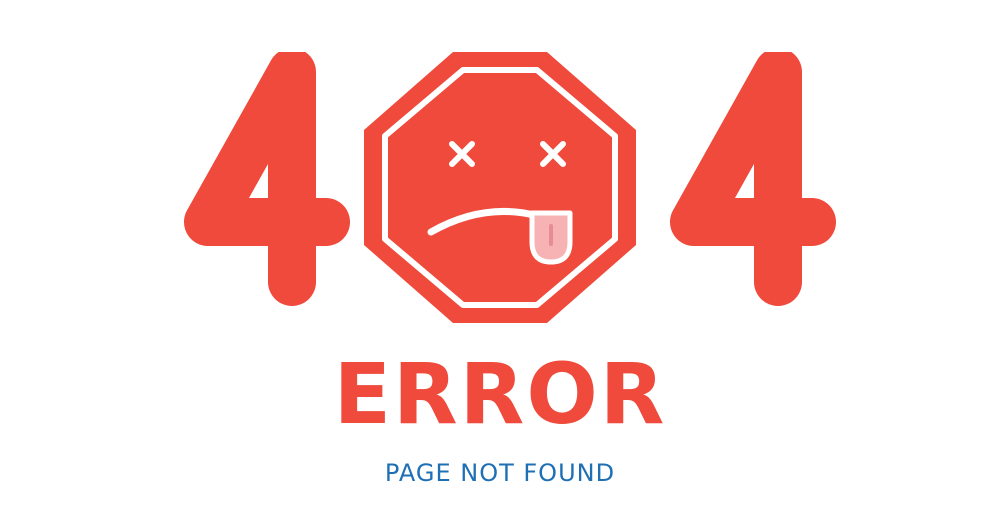 The width and height of the screenshot is (1000, 521). I want to click on digit-four-right-icon, so click(753, 179).